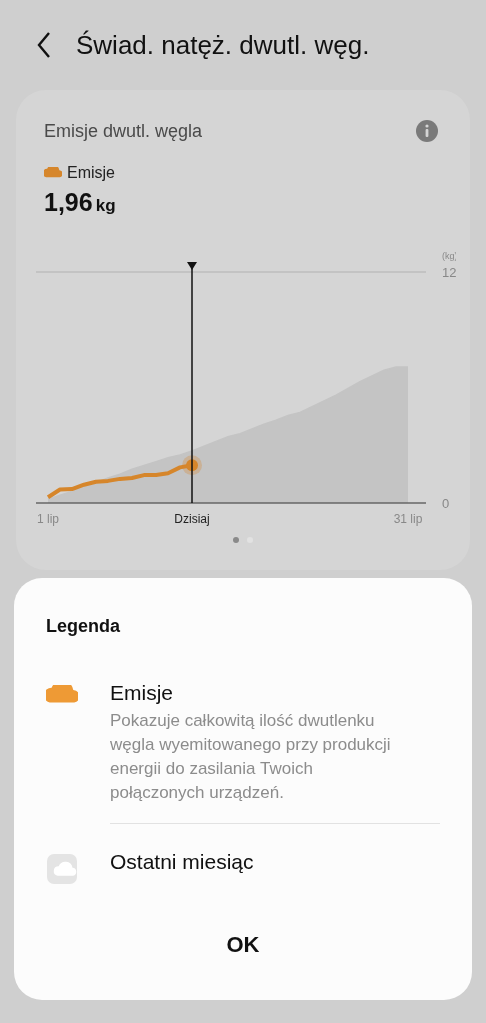  Describe the element at coordinates (236, 540) in the screenshot. I see `page-indicator` at that location.